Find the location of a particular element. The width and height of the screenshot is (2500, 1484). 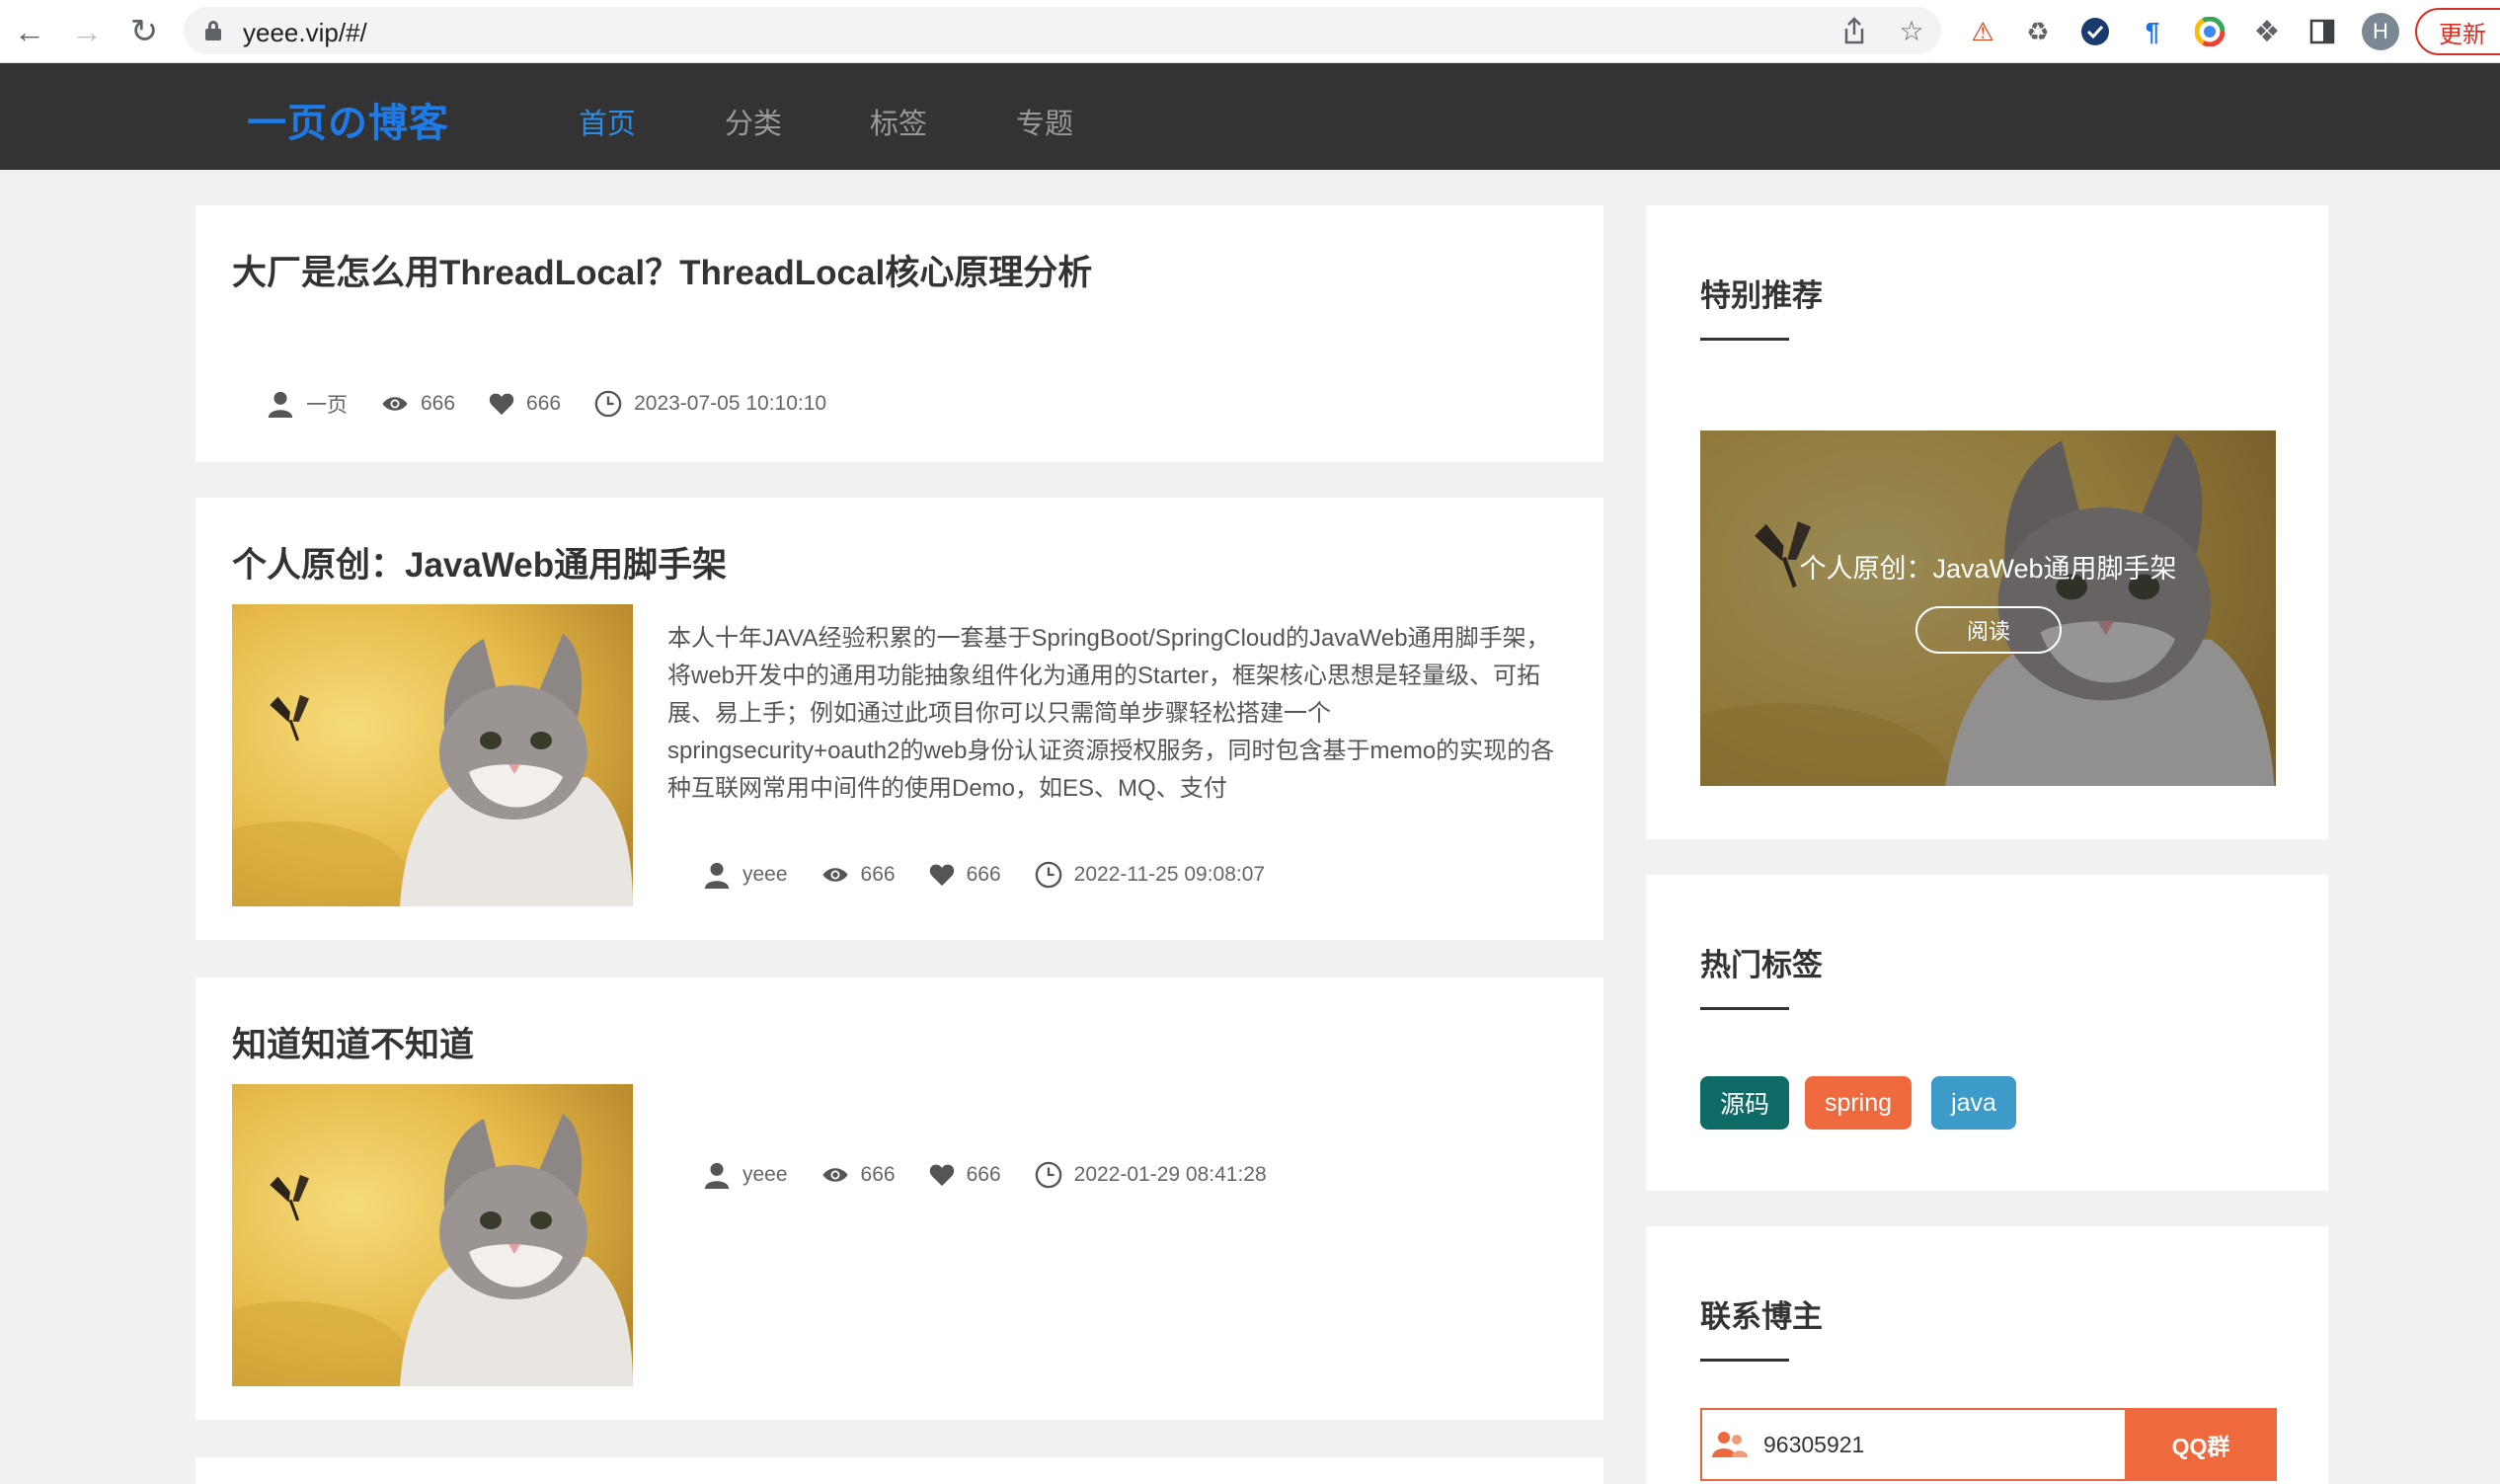

extension-chrome-icon is located at coordinates (2209, 32).